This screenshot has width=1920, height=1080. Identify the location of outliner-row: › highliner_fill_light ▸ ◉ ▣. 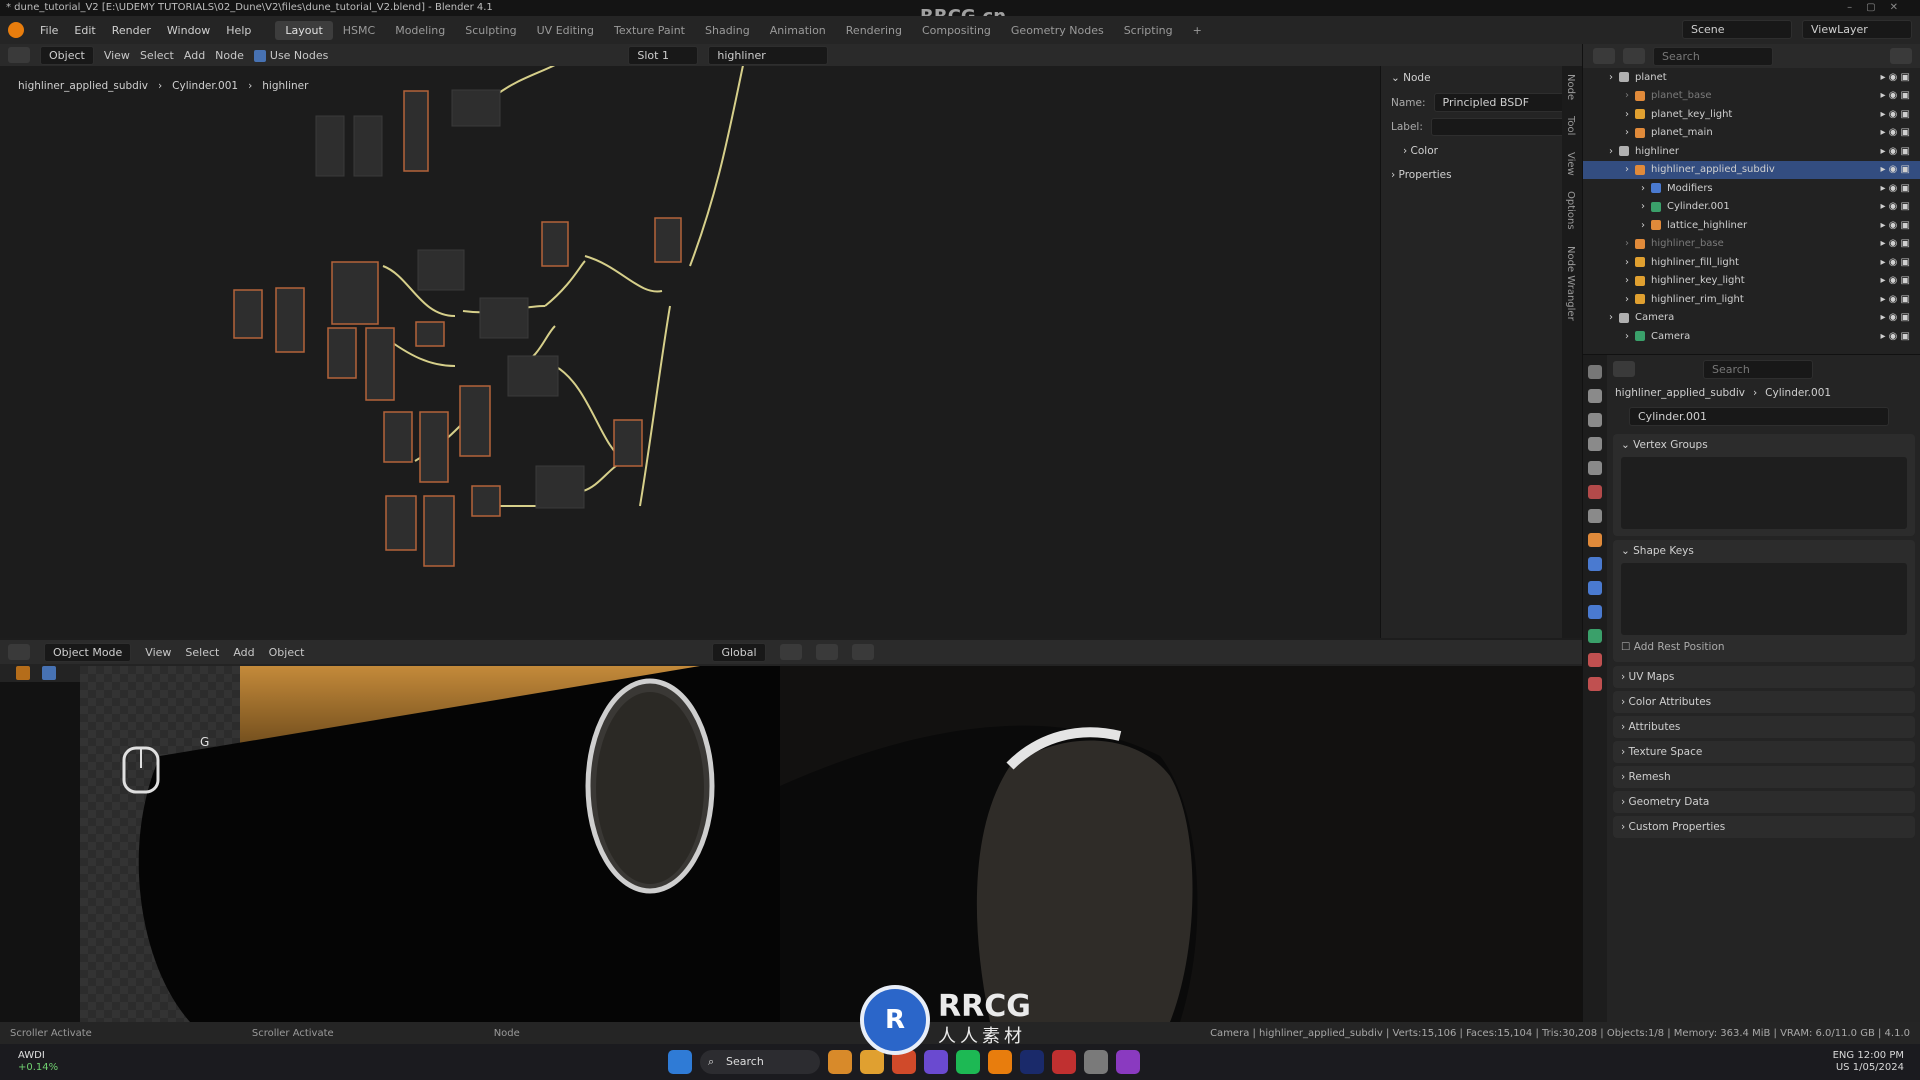
(1751, 262).